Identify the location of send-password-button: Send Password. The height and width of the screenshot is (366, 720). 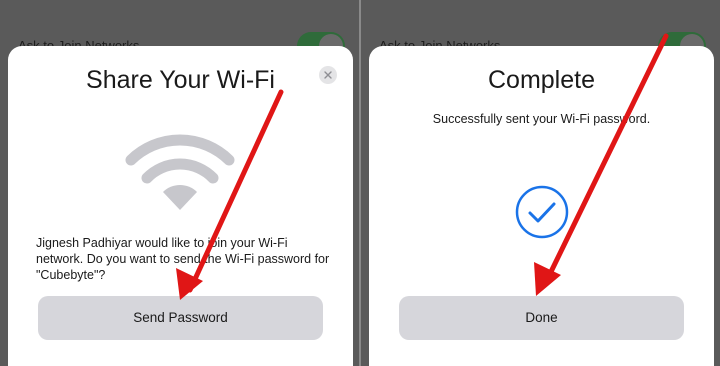
(180, 318).